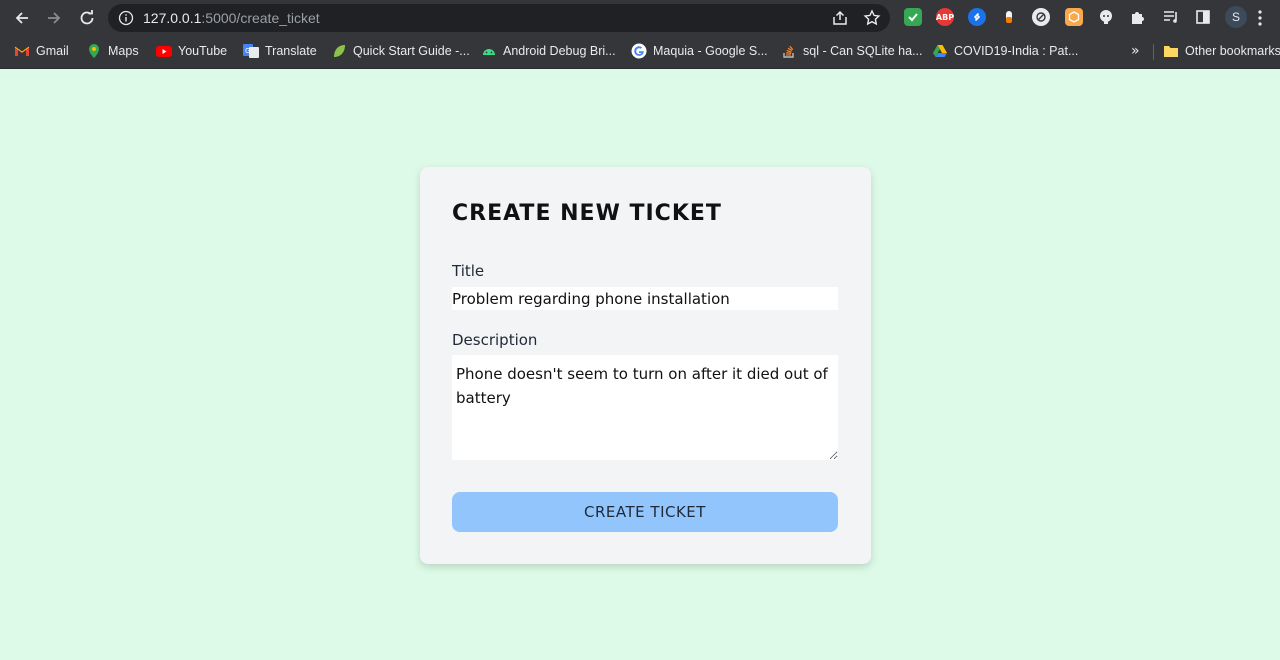 This screenshot has width=1280, height=660. I want to click on arrow-left-icon, so click(21, 18).